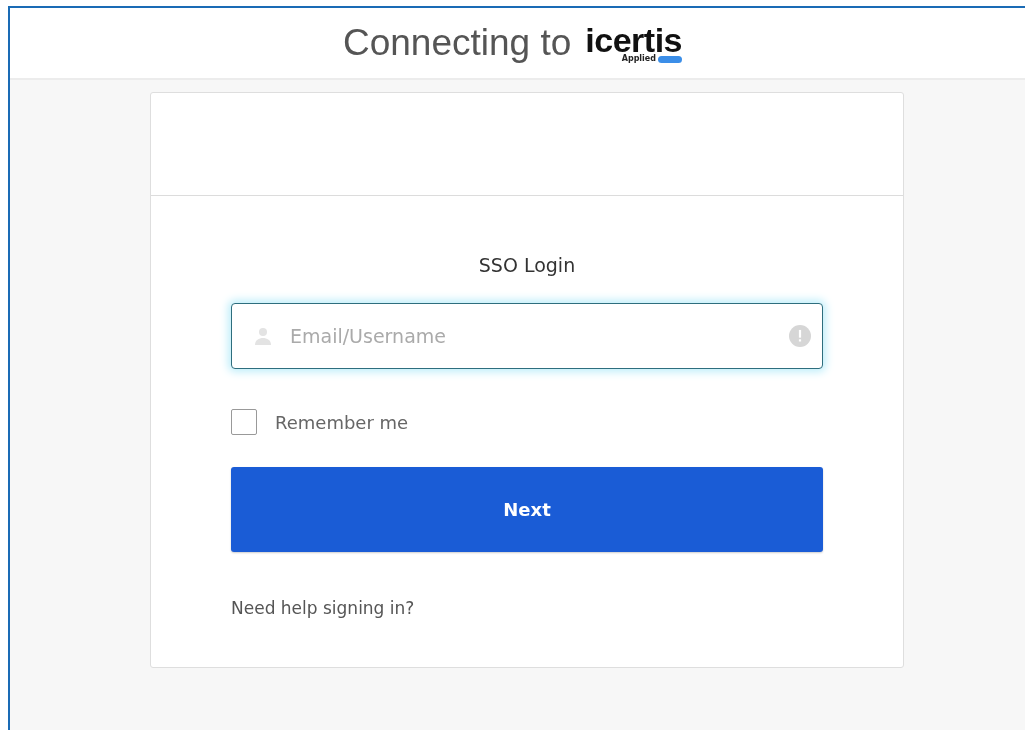  Describe the element at coordinates (527, 265) in the screenshot. I see `login-title: SSO Login` at that location.